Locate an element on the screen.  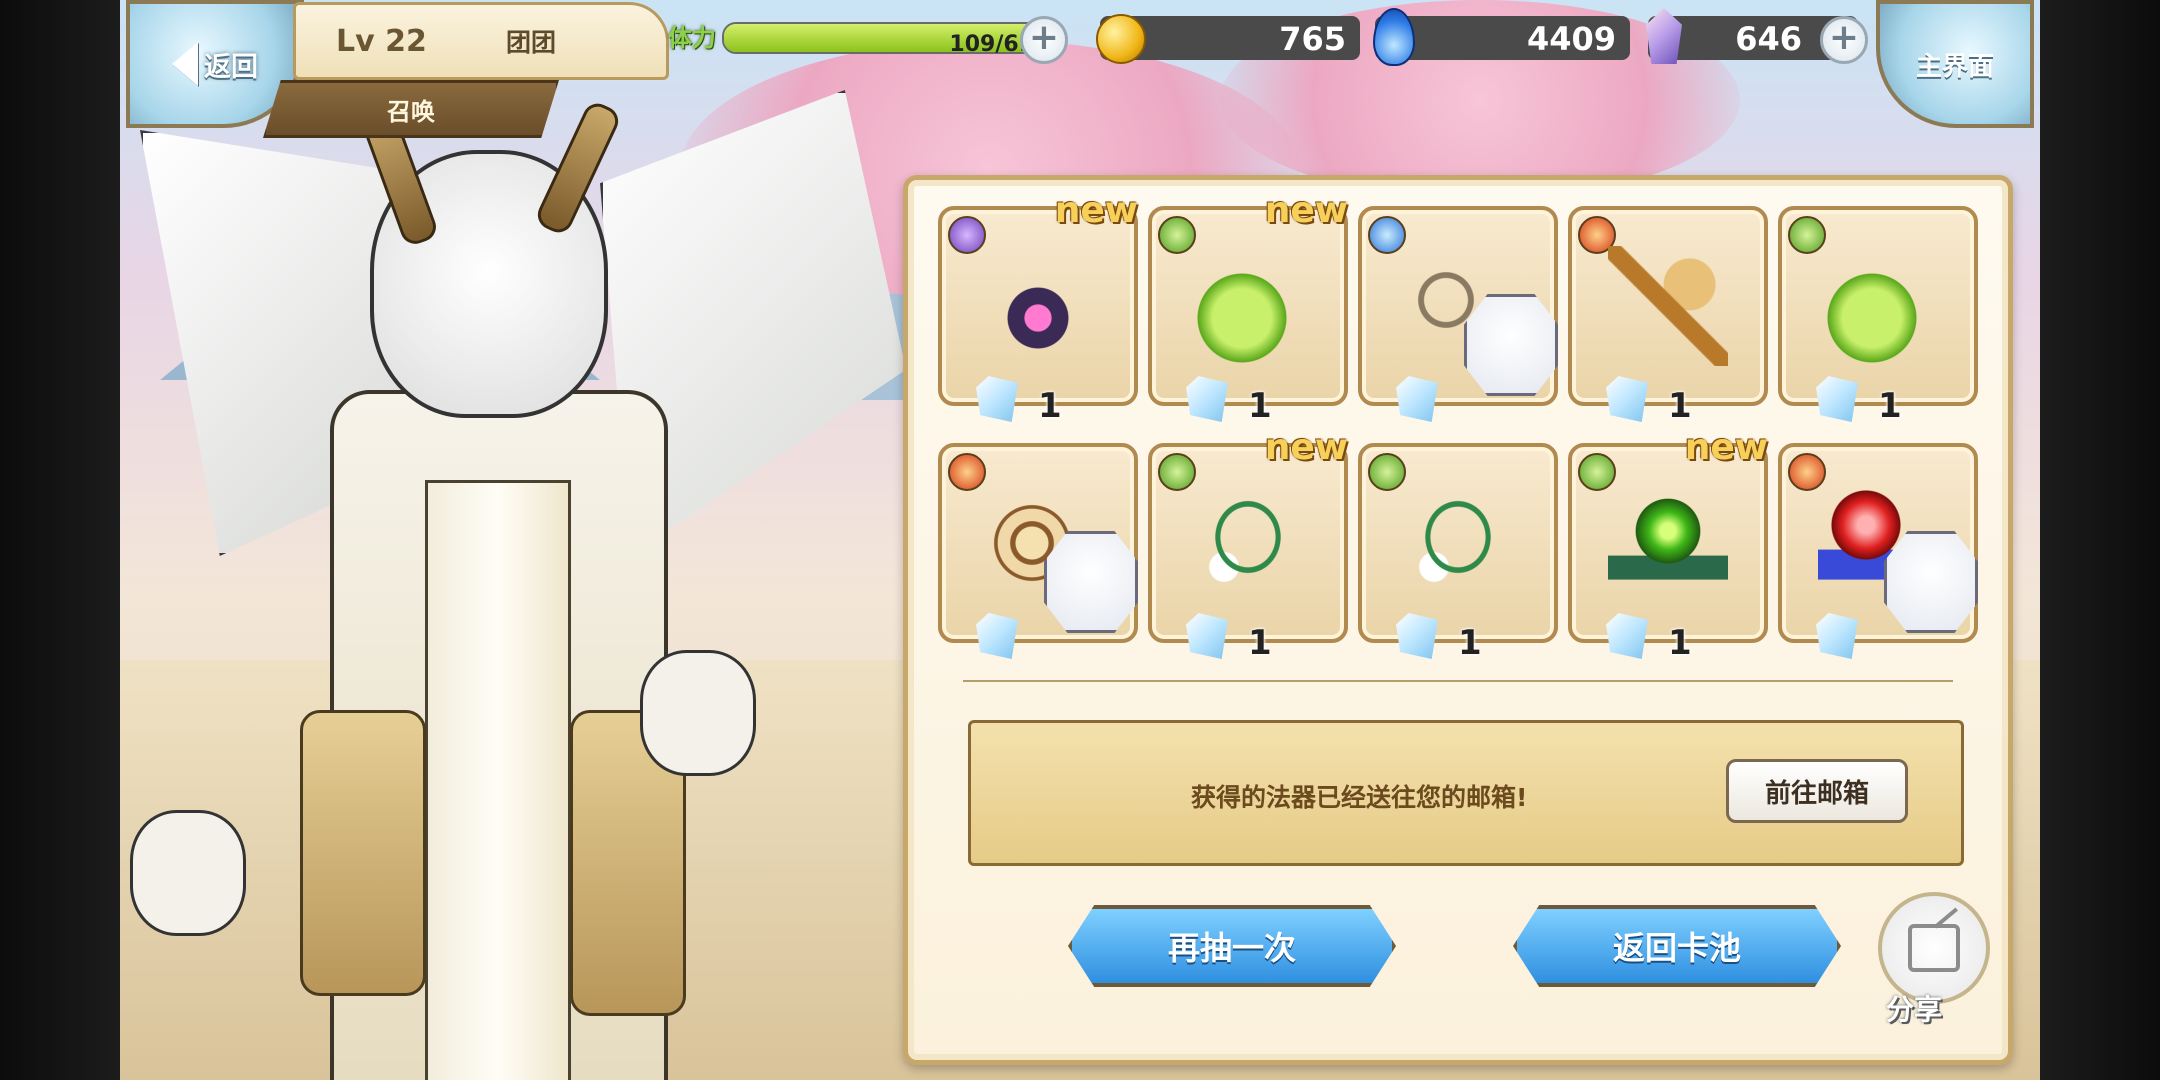
gold-amount: 765 is located at coordinates (1312, 39).